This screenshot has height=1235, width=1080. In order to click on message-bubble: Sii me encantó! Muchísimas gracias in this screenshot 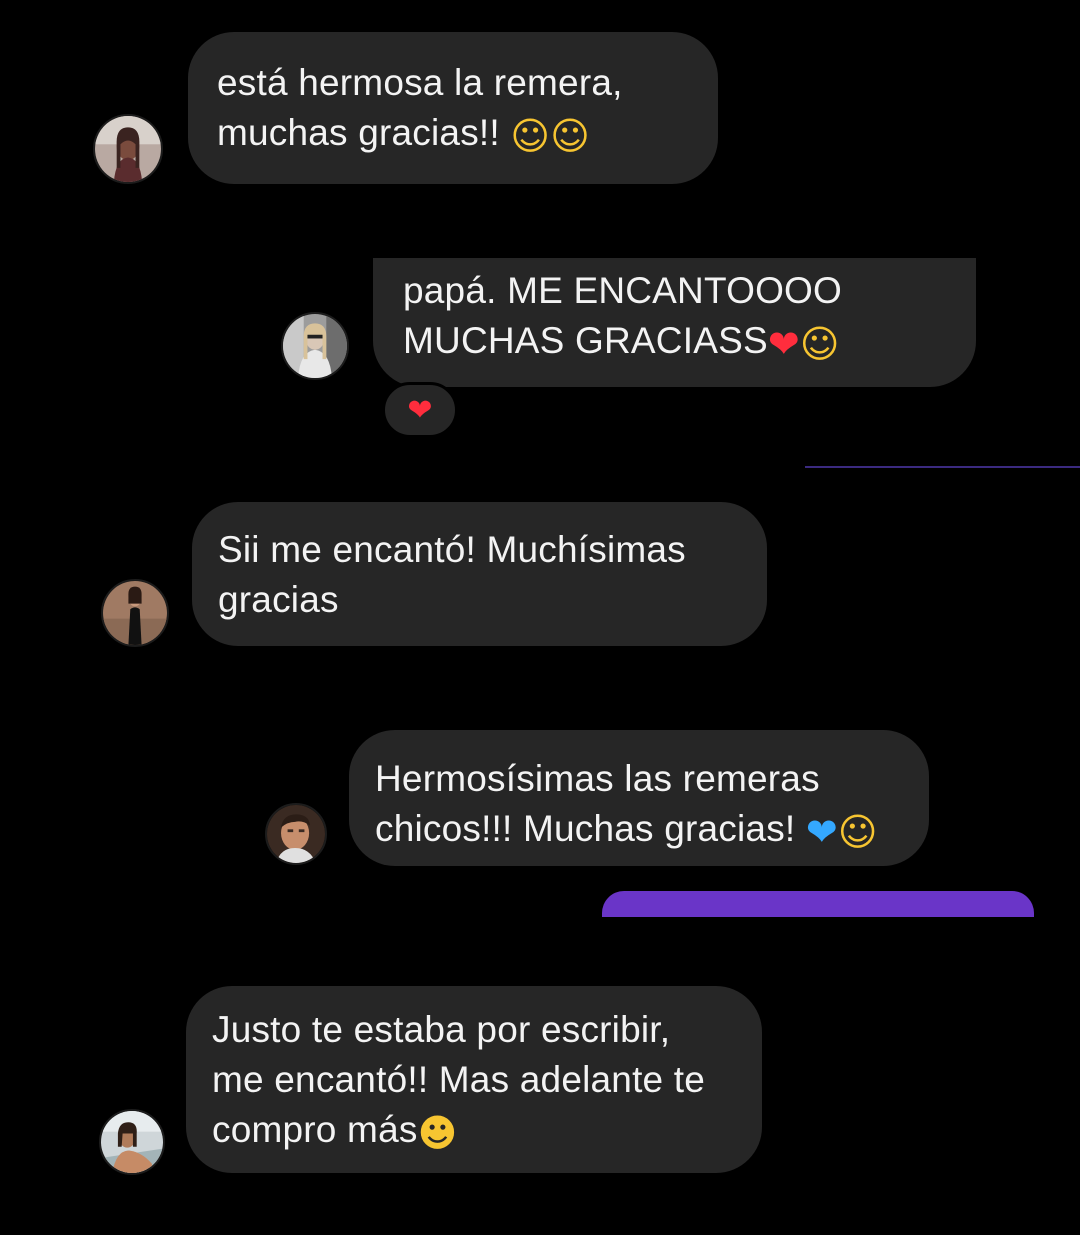, I will do `click(479, 574)`.